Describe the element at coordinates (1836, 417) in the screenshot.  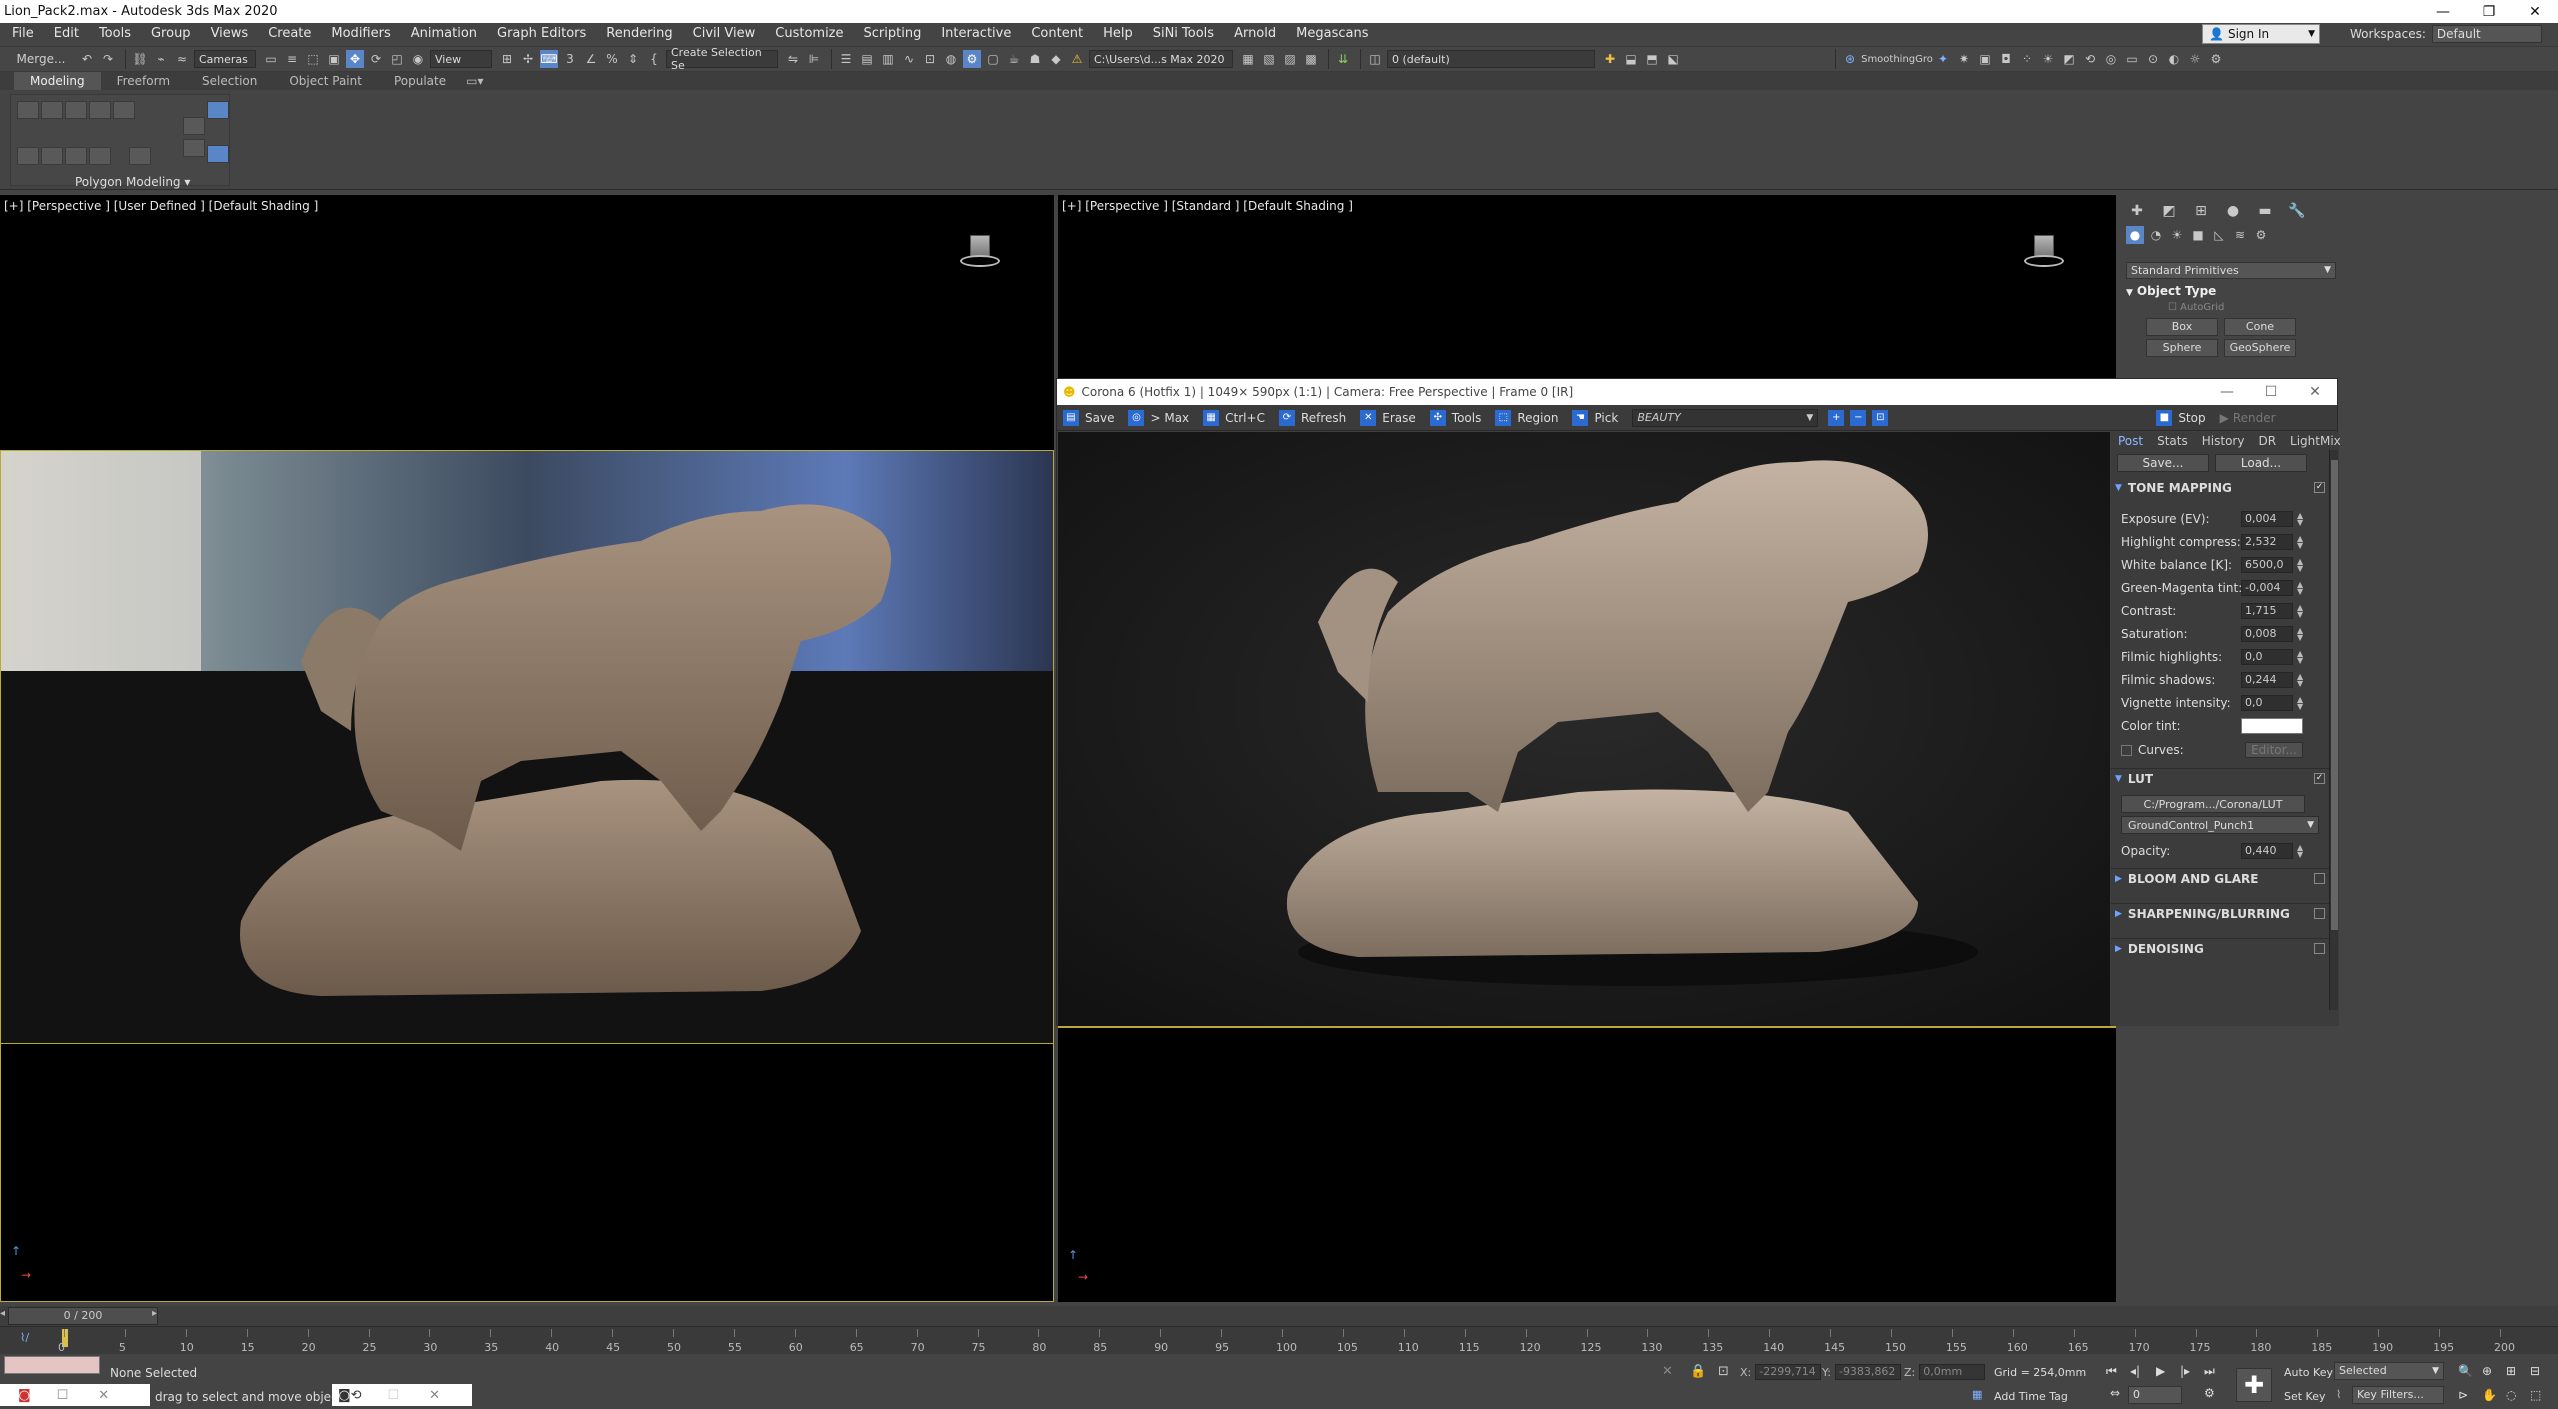
I see `zoom-in-icon: +` at that location.